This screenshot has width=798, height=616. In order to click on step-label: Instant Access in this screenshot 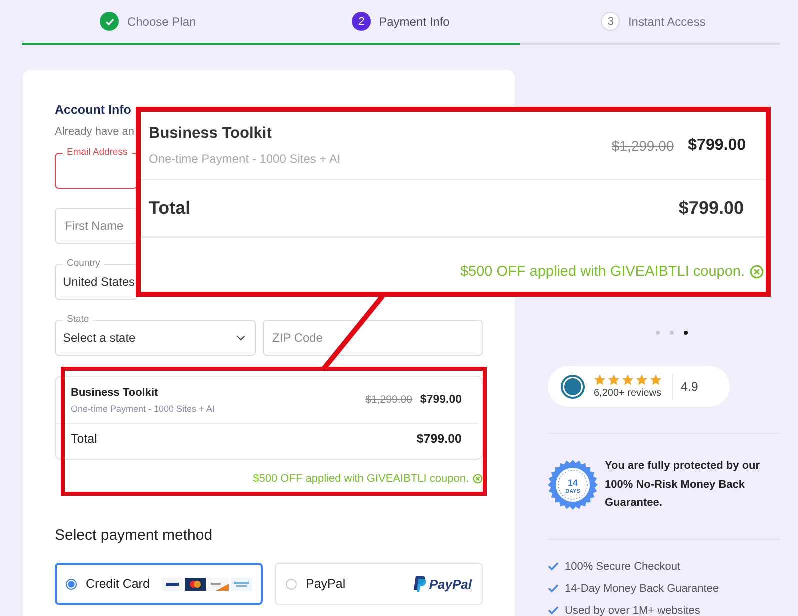, I will do `click(667, 21)`.